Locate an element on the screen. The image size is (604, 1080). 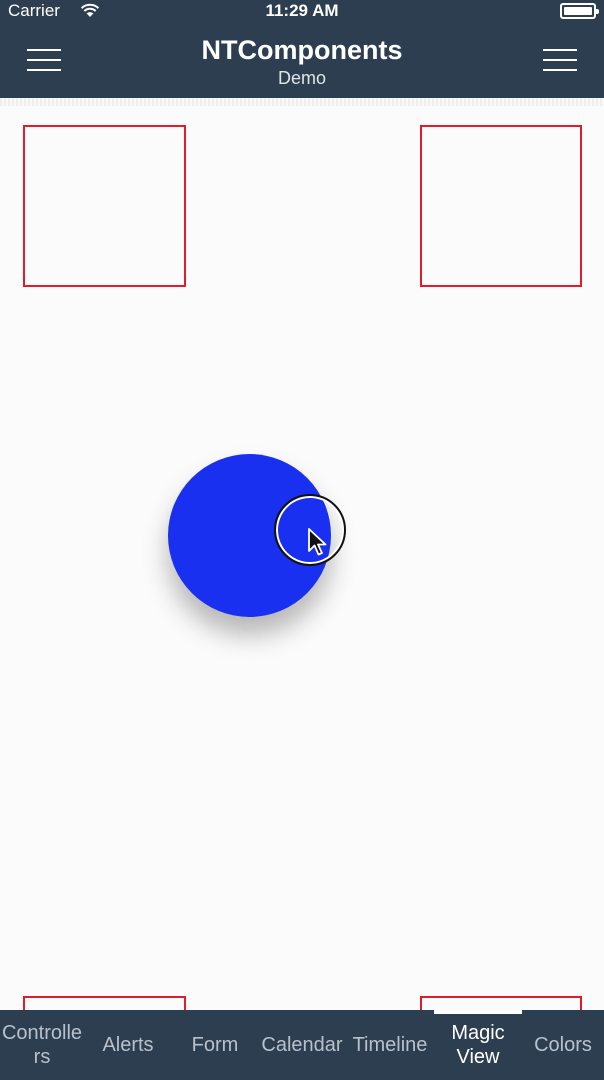
tab-calendar: Calendar is located at coordinates (302, 1045).